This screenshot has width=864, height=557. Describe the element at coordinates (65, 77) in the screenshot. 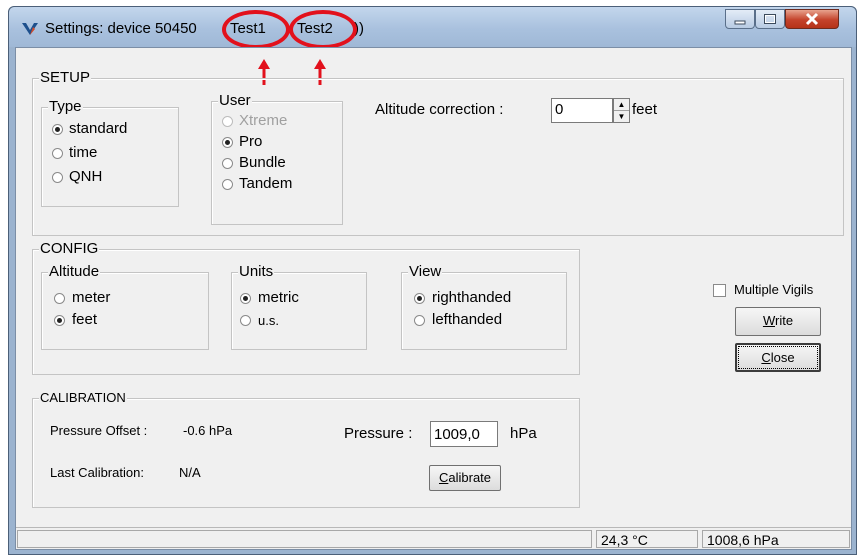

I see `setup-group-label: SETUP` at that location.